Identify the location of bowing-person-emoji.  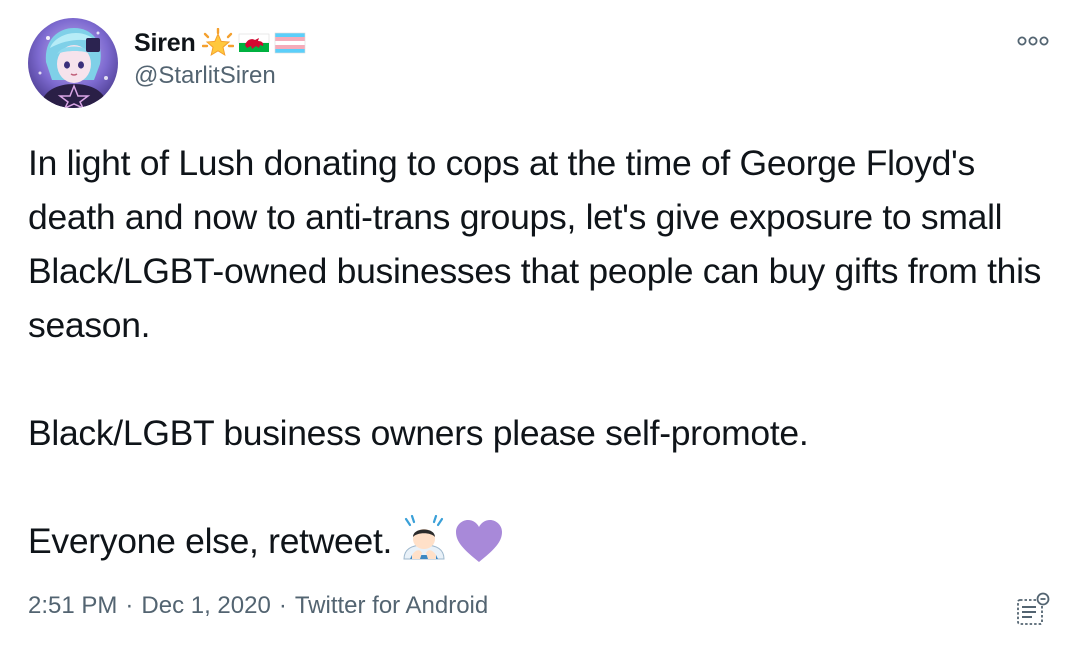
(424, 547).